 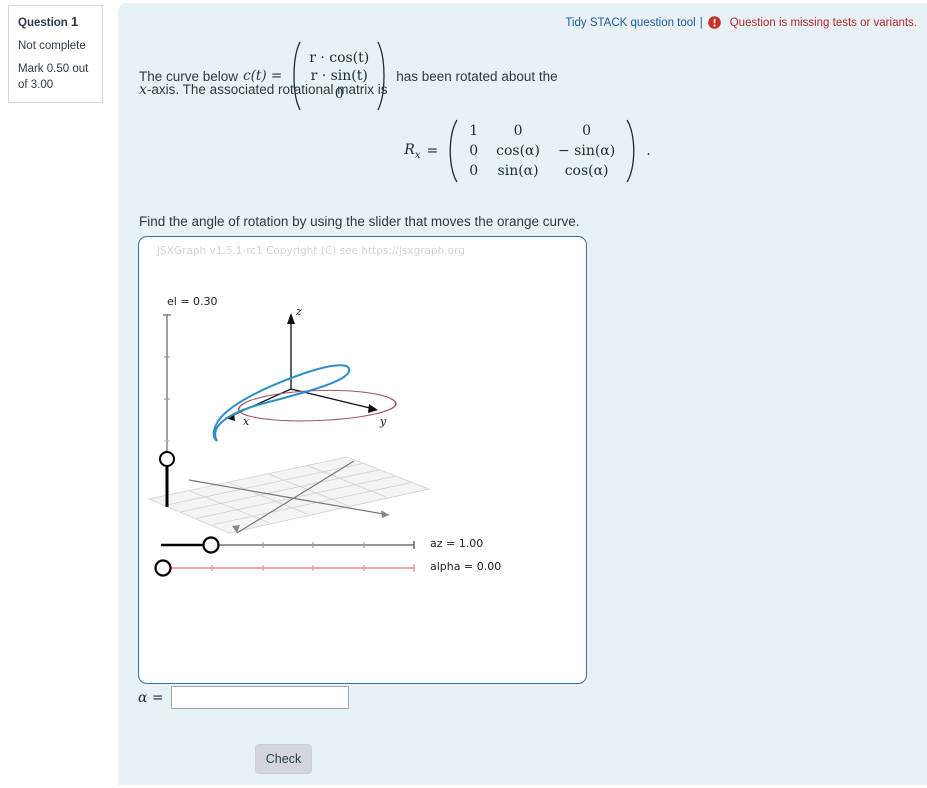 What do you see at coordinates (339, 58) in the screenshot?
I see `vector-entry: r · cos(t)` at bounding box center [339, 58].